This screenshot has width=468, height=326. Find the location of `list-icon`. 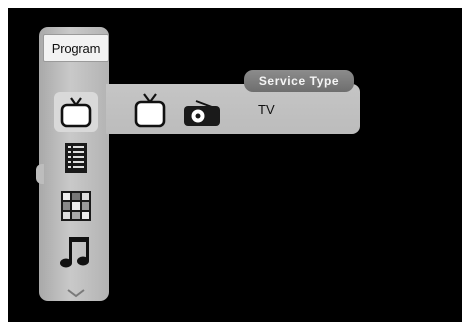

list-icon is located at coordinates (76, 158).